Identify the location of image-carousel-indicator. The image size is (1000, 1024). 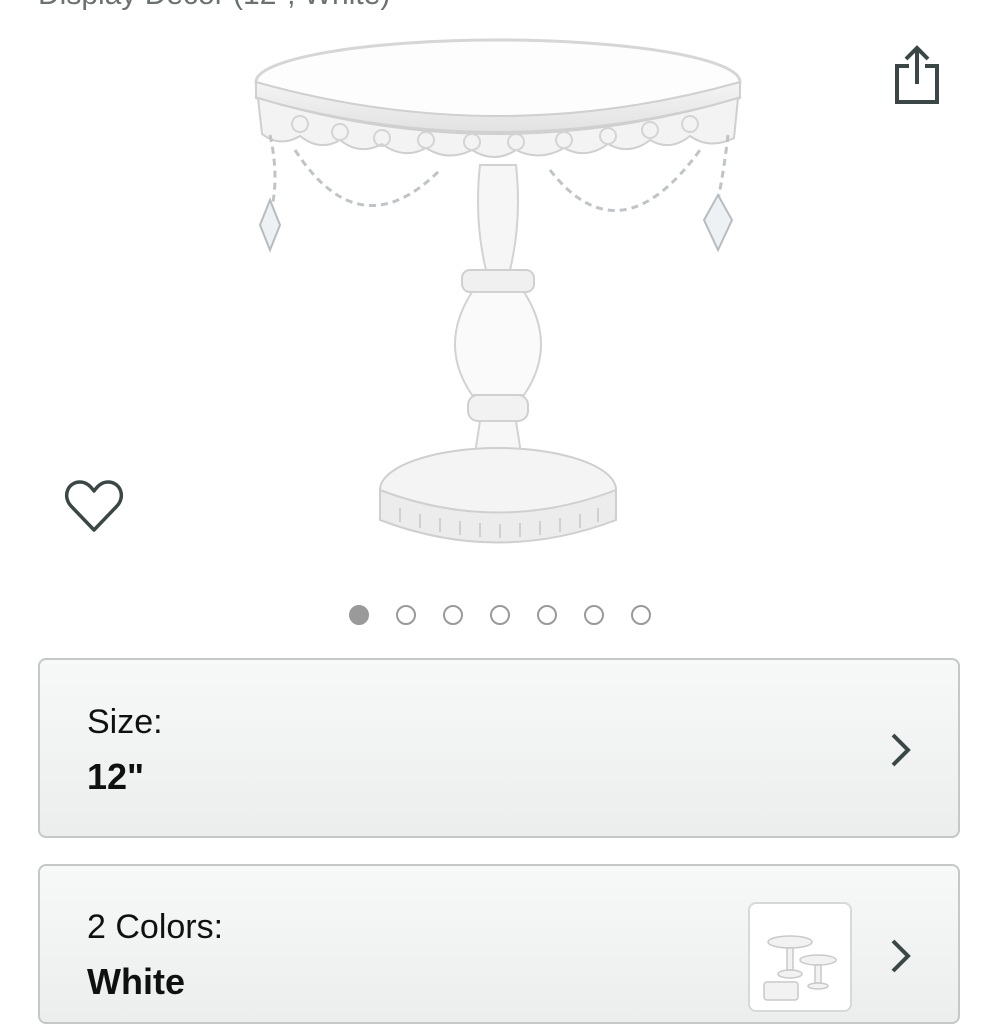
(500, 619).